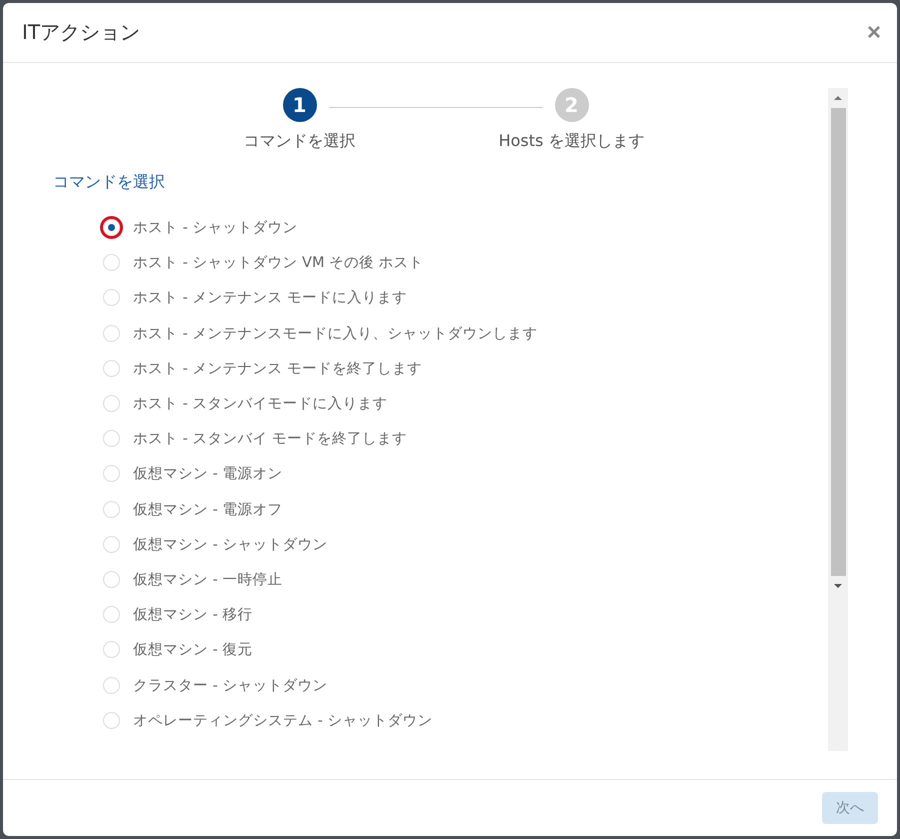 The width and height of the screenshot is (900, 839). What do you see at coordinates (207, 509) in the screenshot?
I see `option-label: 仮想マシン - 電源オフ` at bounding box center [207, 509].